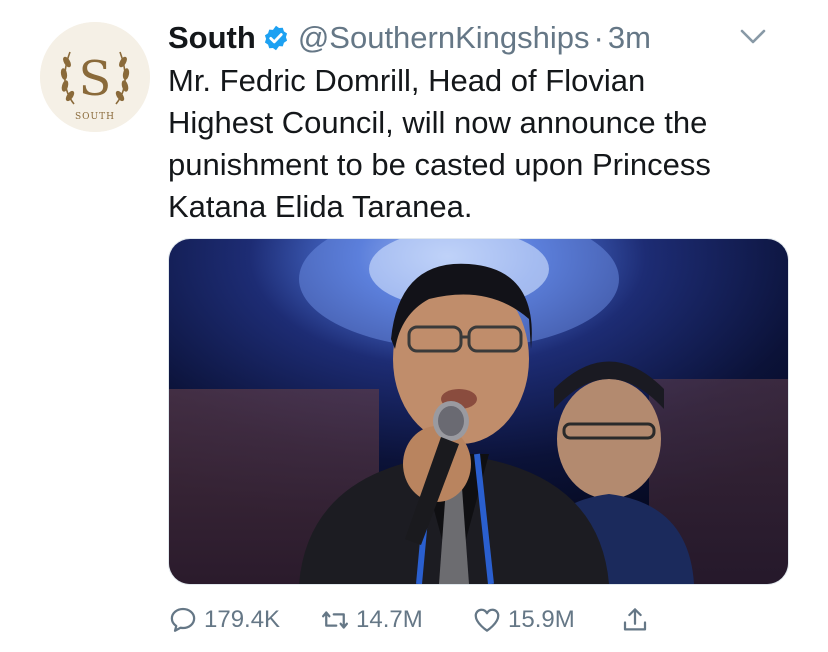  I want to click on heart-icon, so click(487, 620).